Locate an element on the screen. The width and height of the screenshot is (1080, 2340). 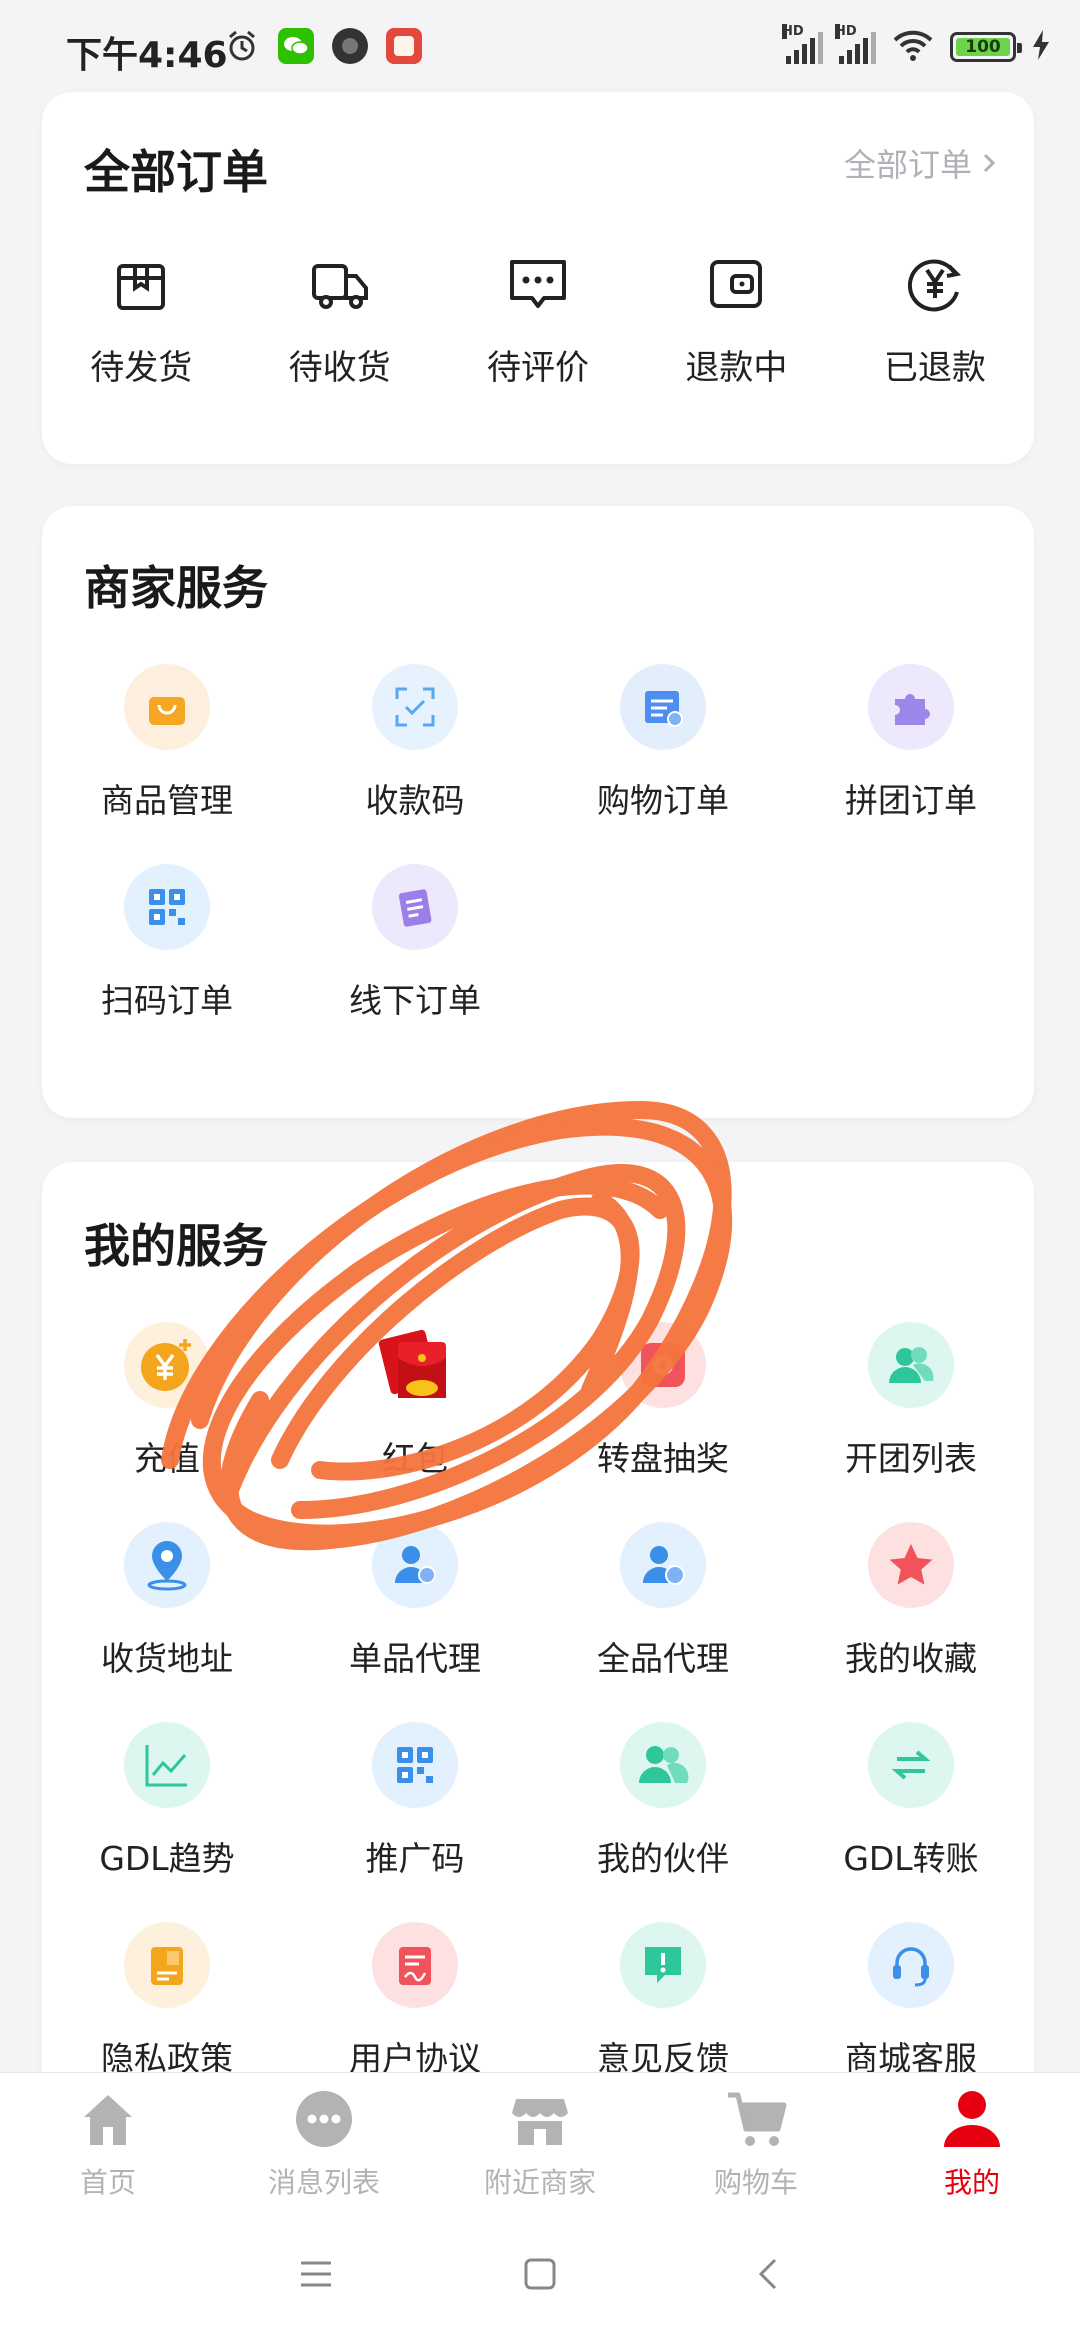
service-item-label: 收货地址 is located at coordinates (167, 1658).